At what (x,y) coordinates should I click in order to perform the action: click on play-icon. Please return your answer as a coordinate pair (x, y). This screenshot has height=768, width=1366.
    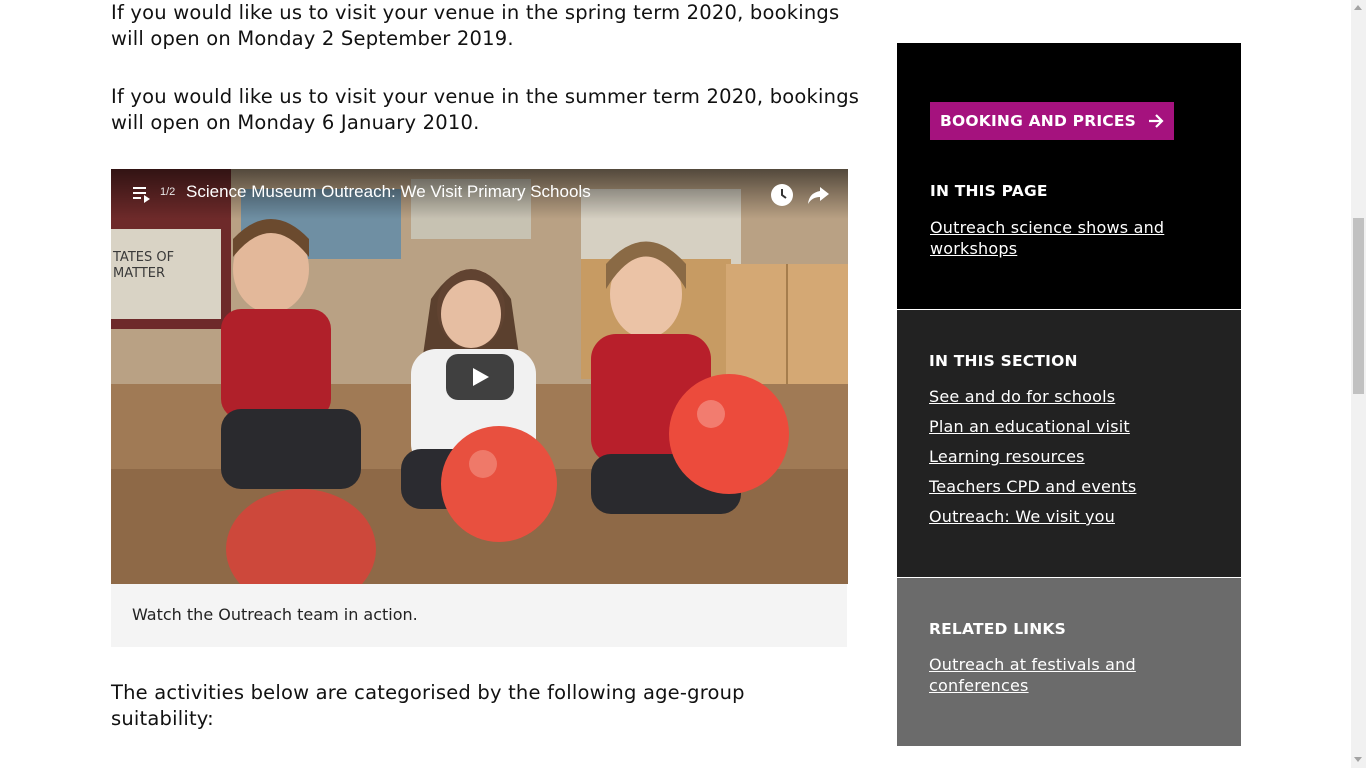
    Looking at the image, I should click on (480, 377).